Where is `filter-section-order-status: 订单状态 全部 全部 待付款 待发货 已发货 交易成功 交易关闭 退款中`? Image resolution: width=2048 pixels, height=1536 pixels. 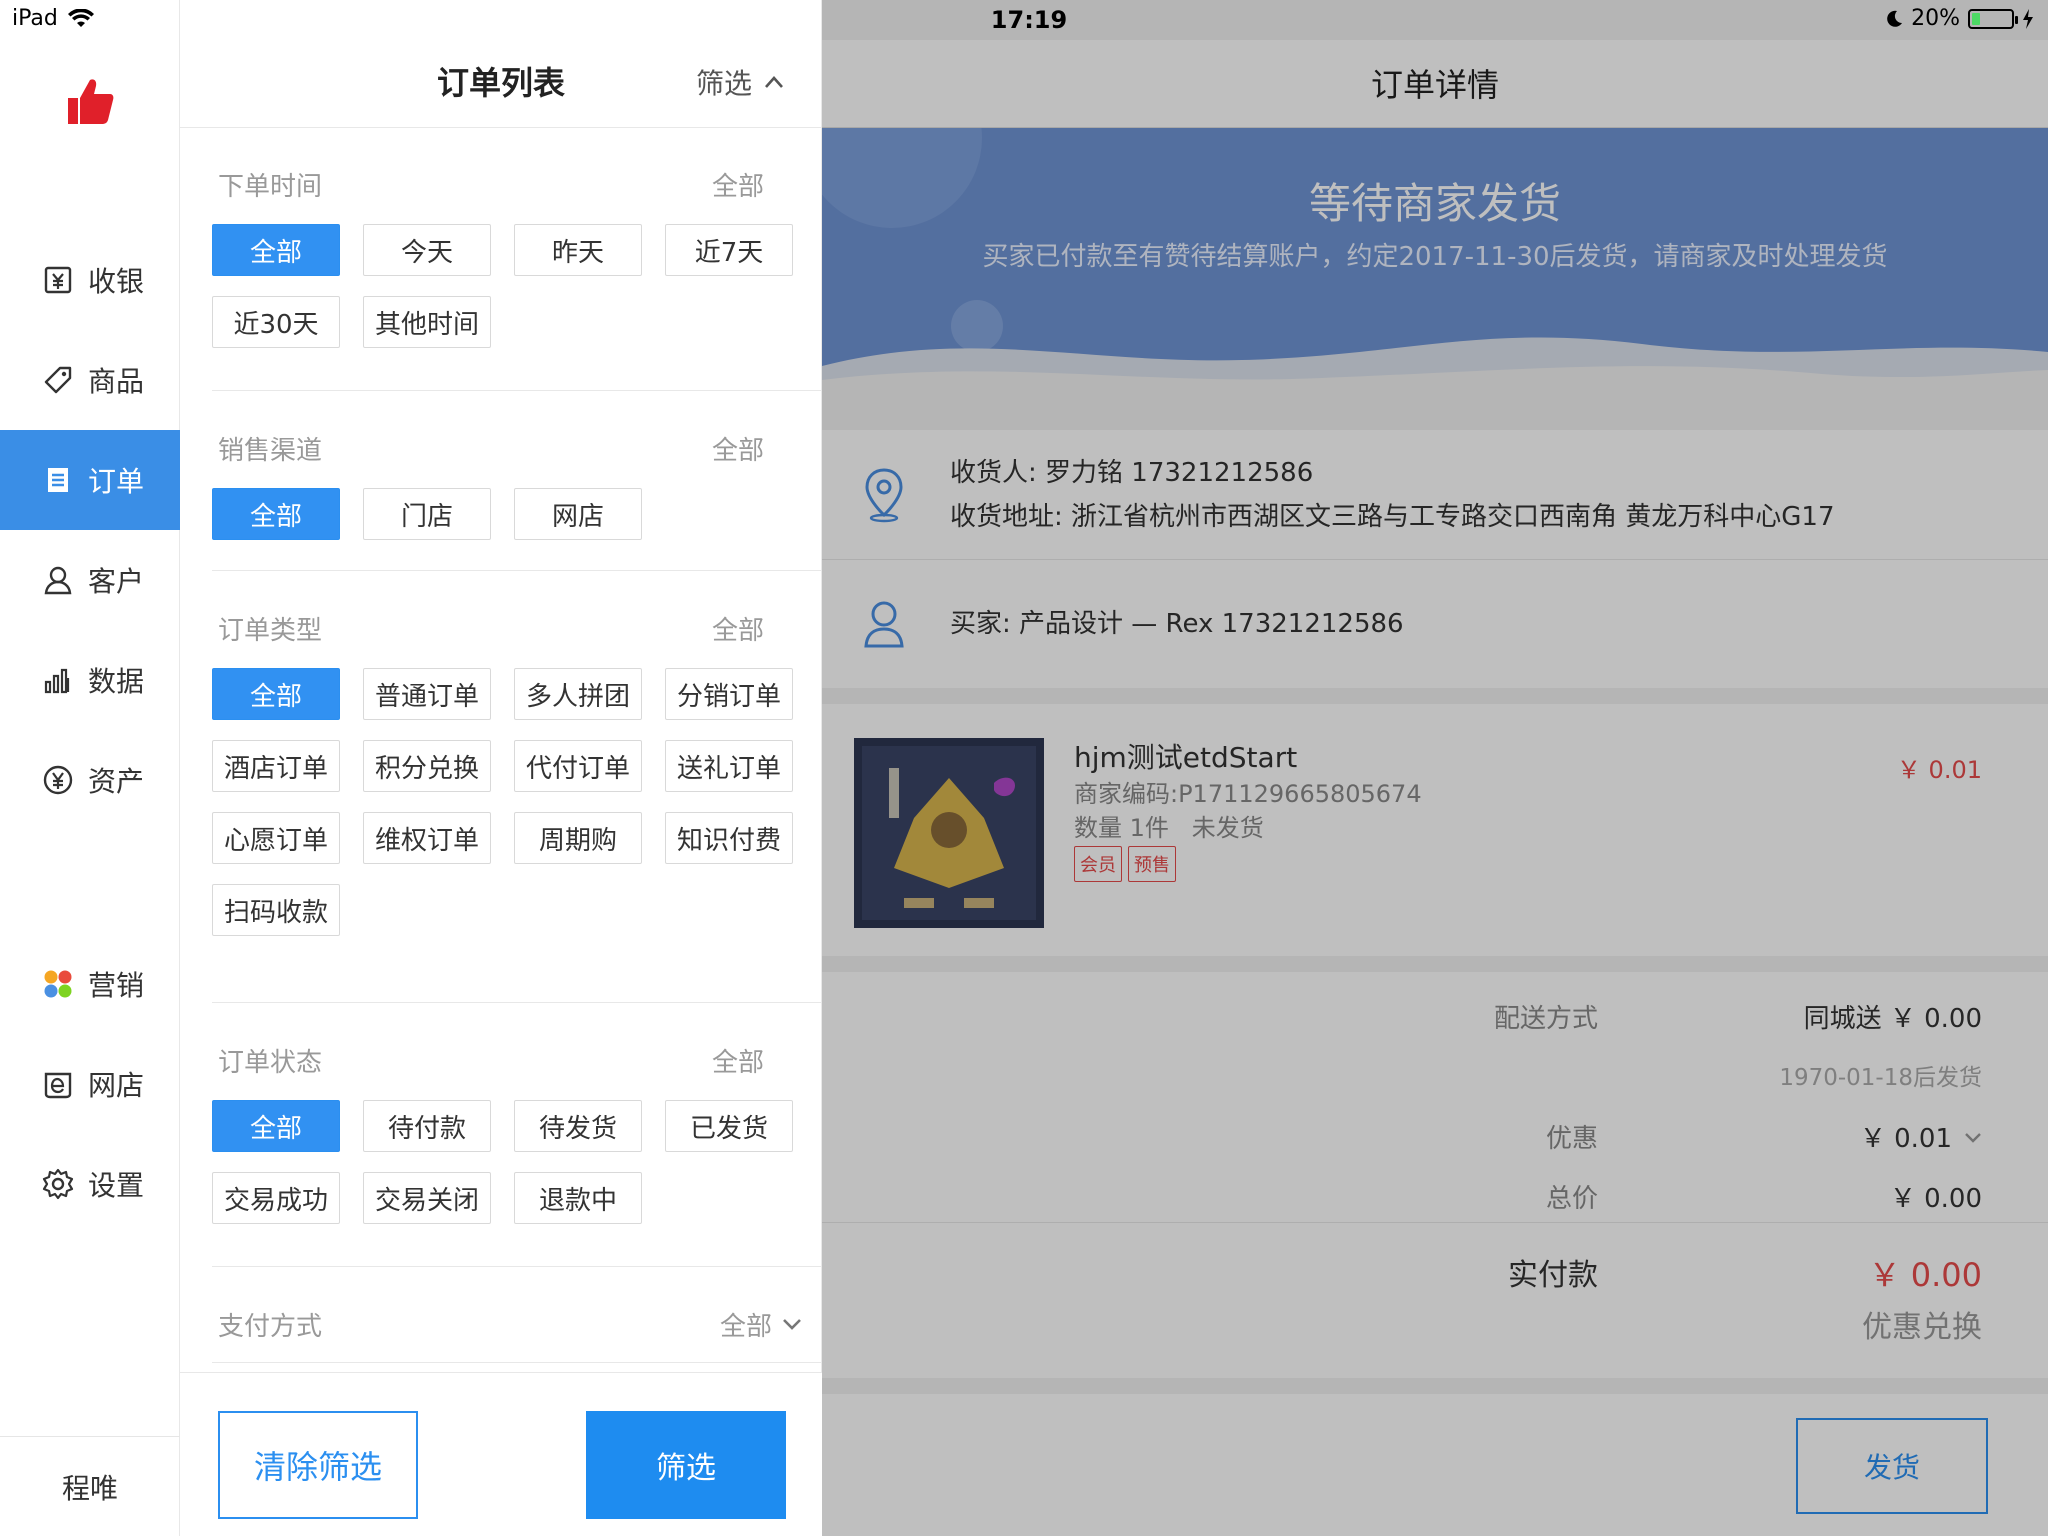
filter-section-order-status: 订单状态 全部 全部 待付款 待发货 已发货 交易成功 交易关闭 退款中 is located at coordinates (517, 1128).